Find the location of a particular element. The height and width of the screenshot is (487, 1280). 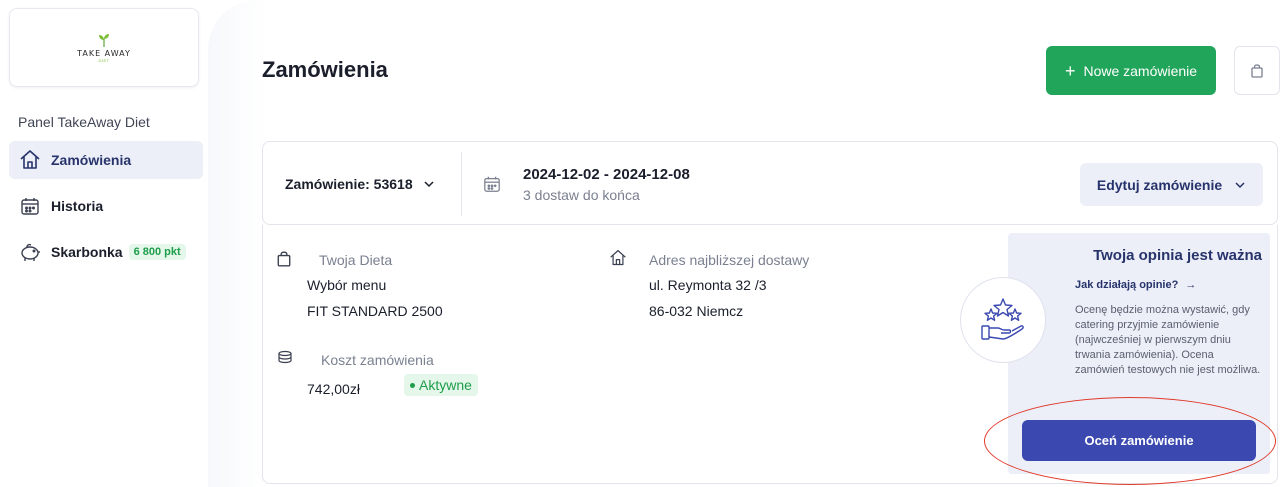

sidebar-item-orders: Zamówienia is located at coordinates (106, 160).